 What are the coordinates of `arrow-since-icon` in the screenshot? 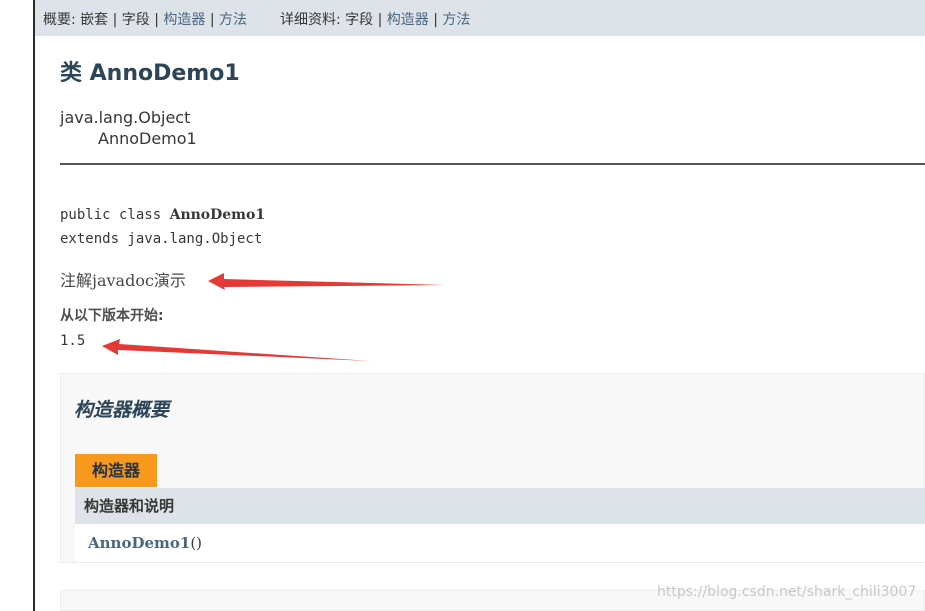 It's located at (236, 350).